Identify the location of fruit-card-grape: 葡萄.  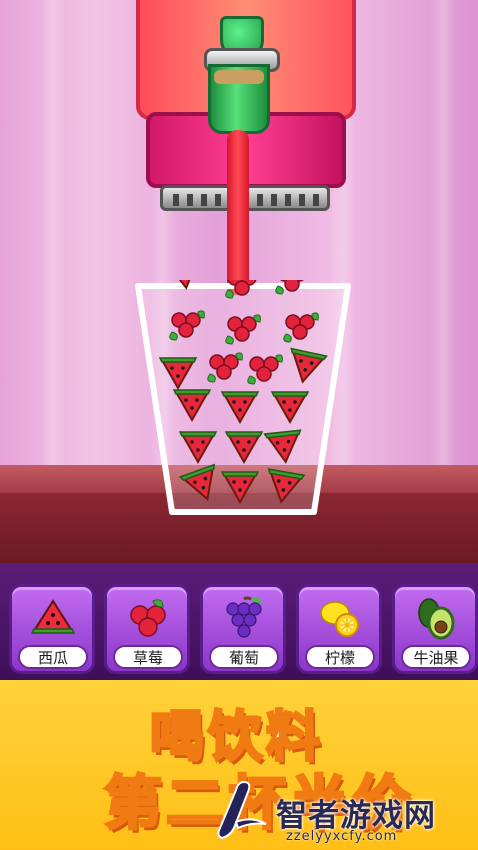
(243, 629).